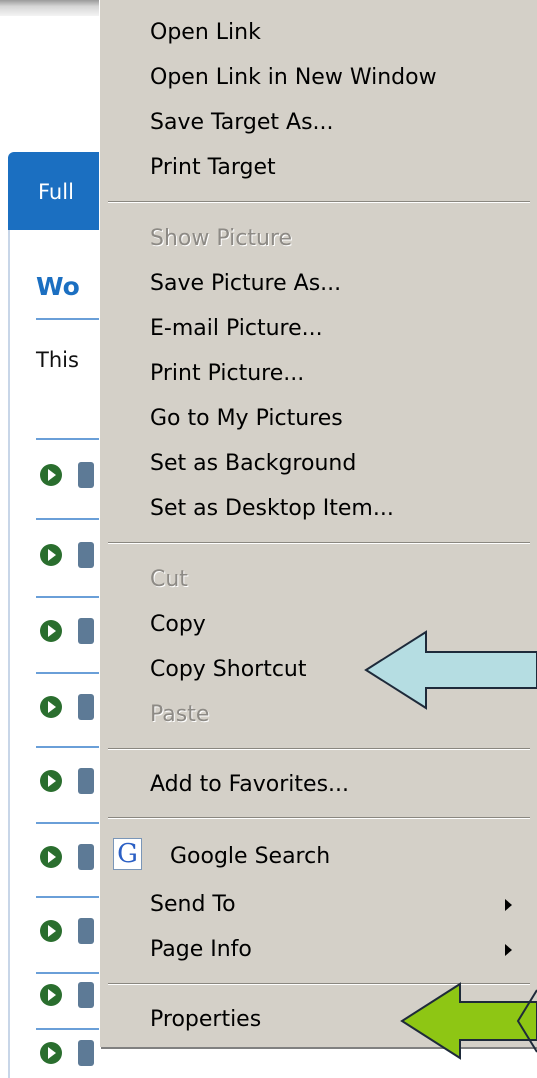  Describe the element at coordinates (205, 33) in the screenshot. I see `menu-item-open-link: Open Link` at that location.